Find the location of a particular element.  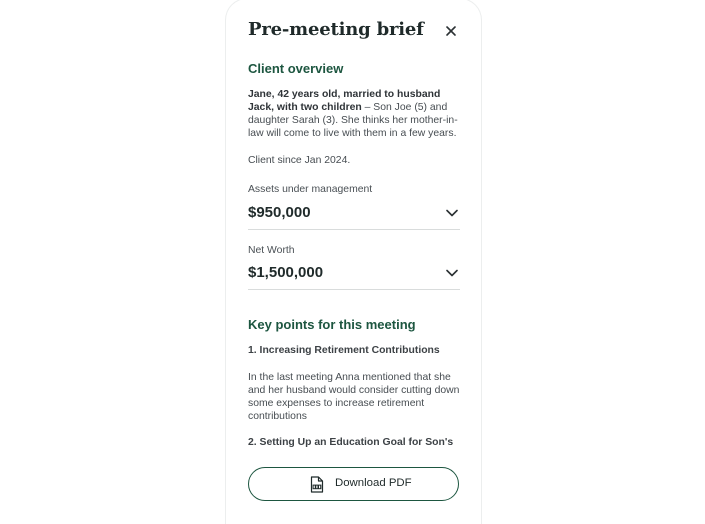

net-worth-value: $1,500,000 is located at coordinates (286, 272).